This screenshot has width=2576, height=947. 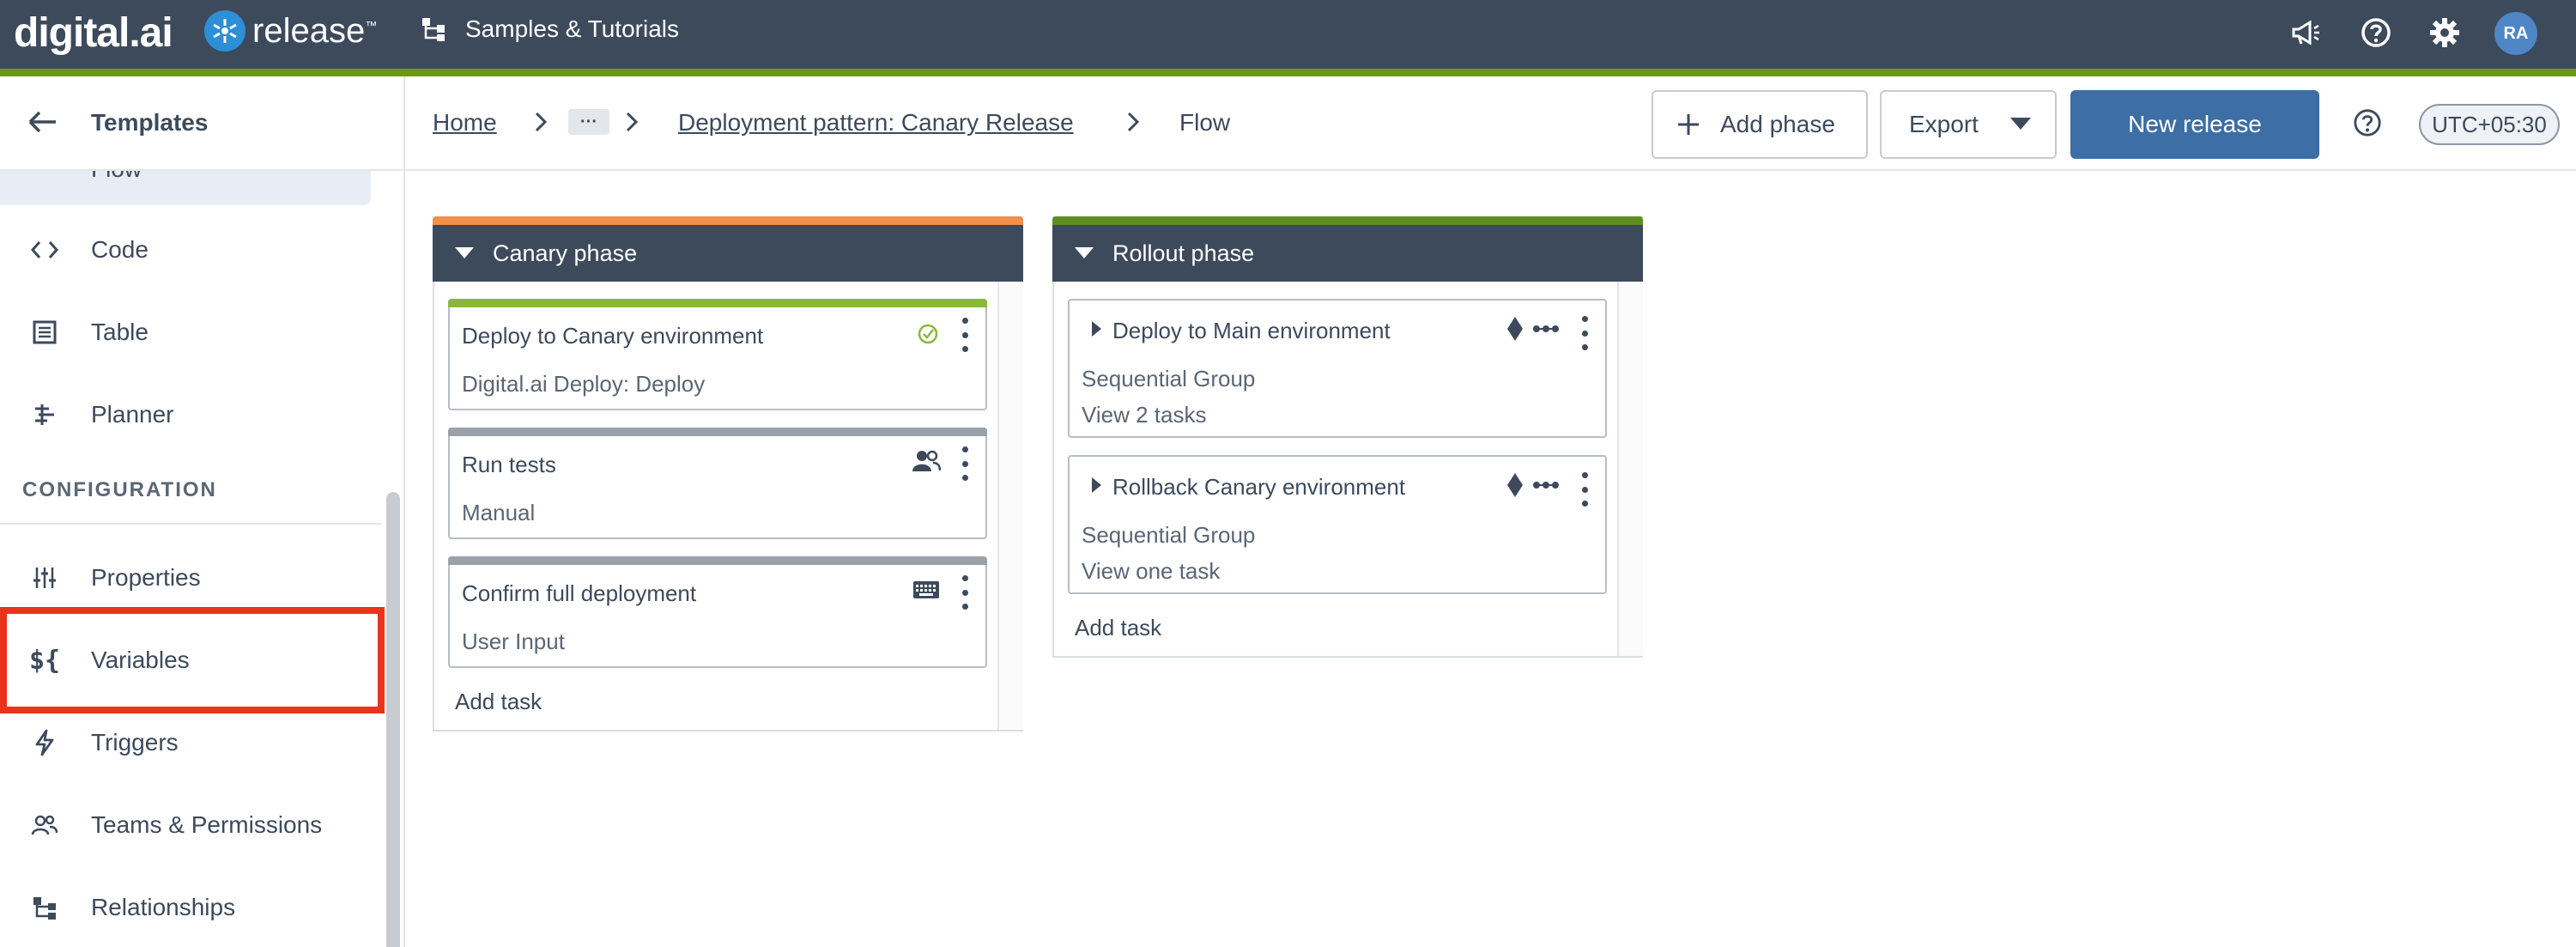 What do you see at coordinates (1151, 571) in the screenshot?
I see `view-tasks-link: View one task` at bounding box center [1151, 571].